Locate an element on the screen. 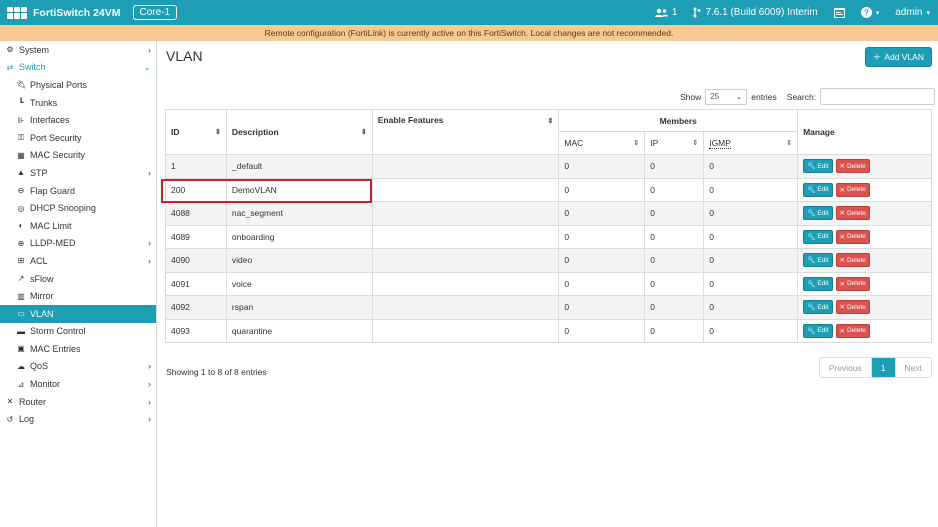 This screenshot has height=527, width=938. sidebar-item-mac-entries: ▣ MAC Entries is located at coordinates (78, 349).